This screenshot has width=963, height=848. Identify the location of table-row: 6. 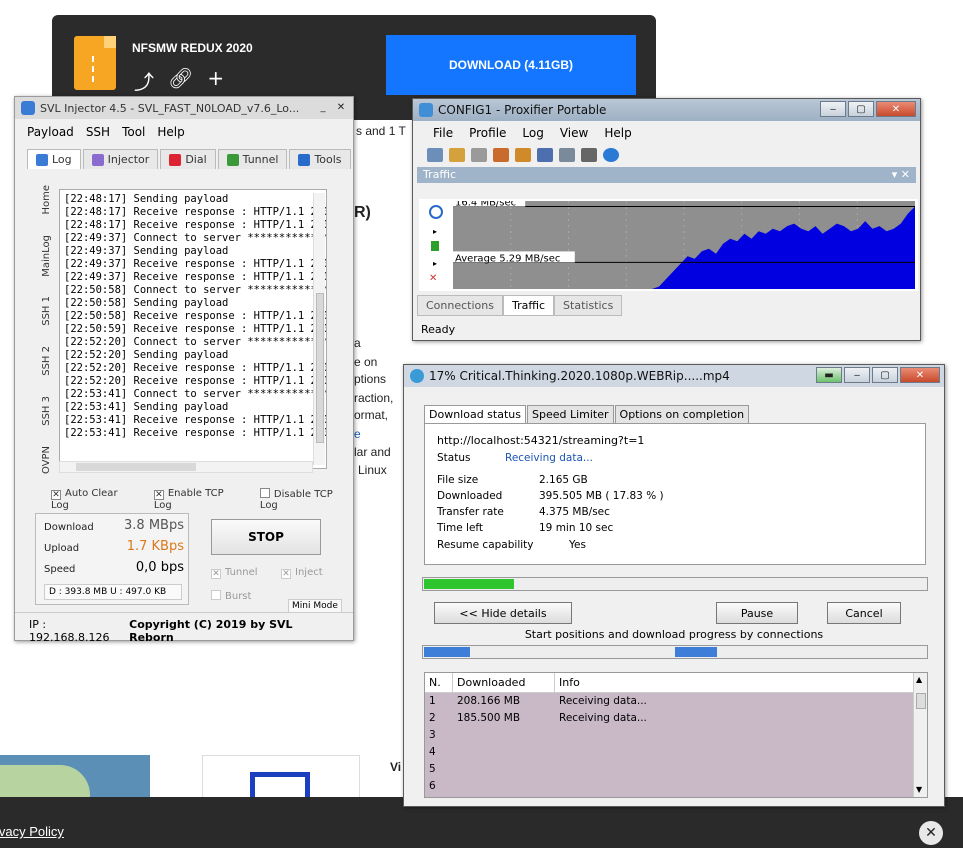
(676, 786).